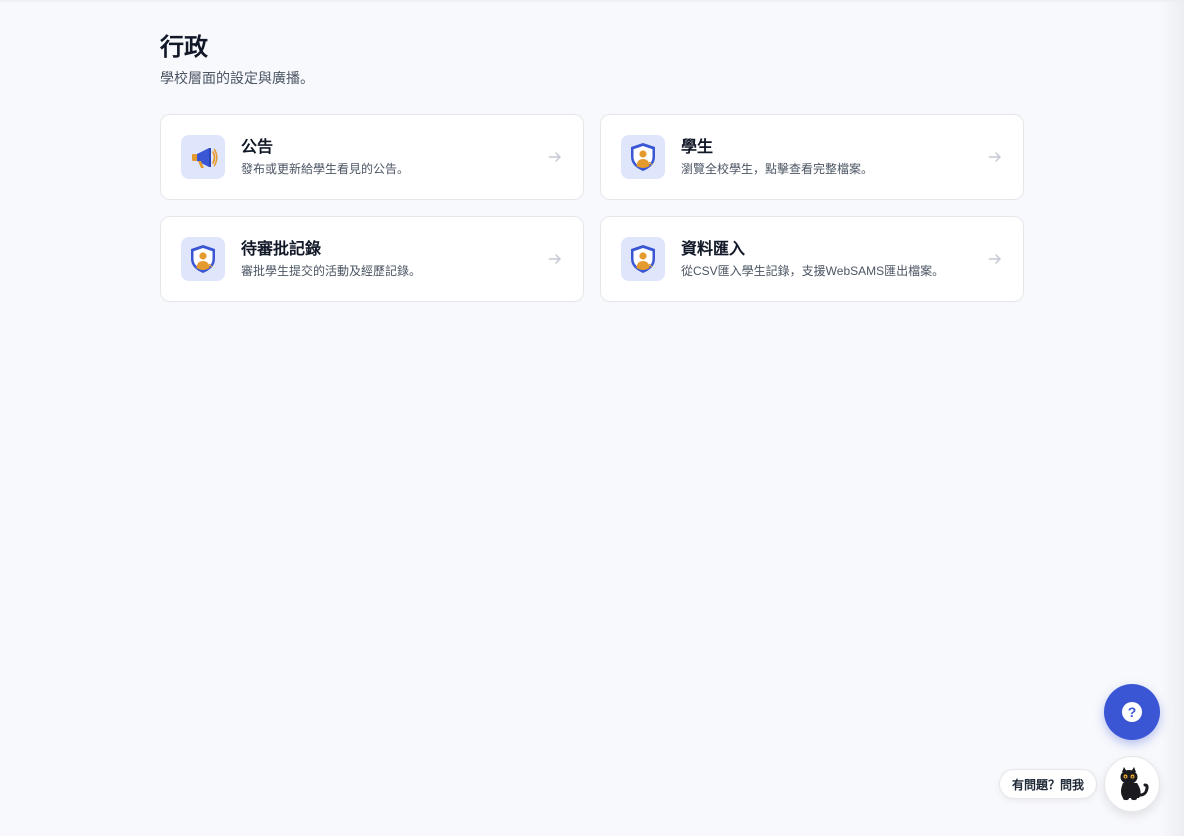  What do you see at coordinates (257, 147) in the screenshot?
I see `card-title: 公告` at bounding box center [257, 147].